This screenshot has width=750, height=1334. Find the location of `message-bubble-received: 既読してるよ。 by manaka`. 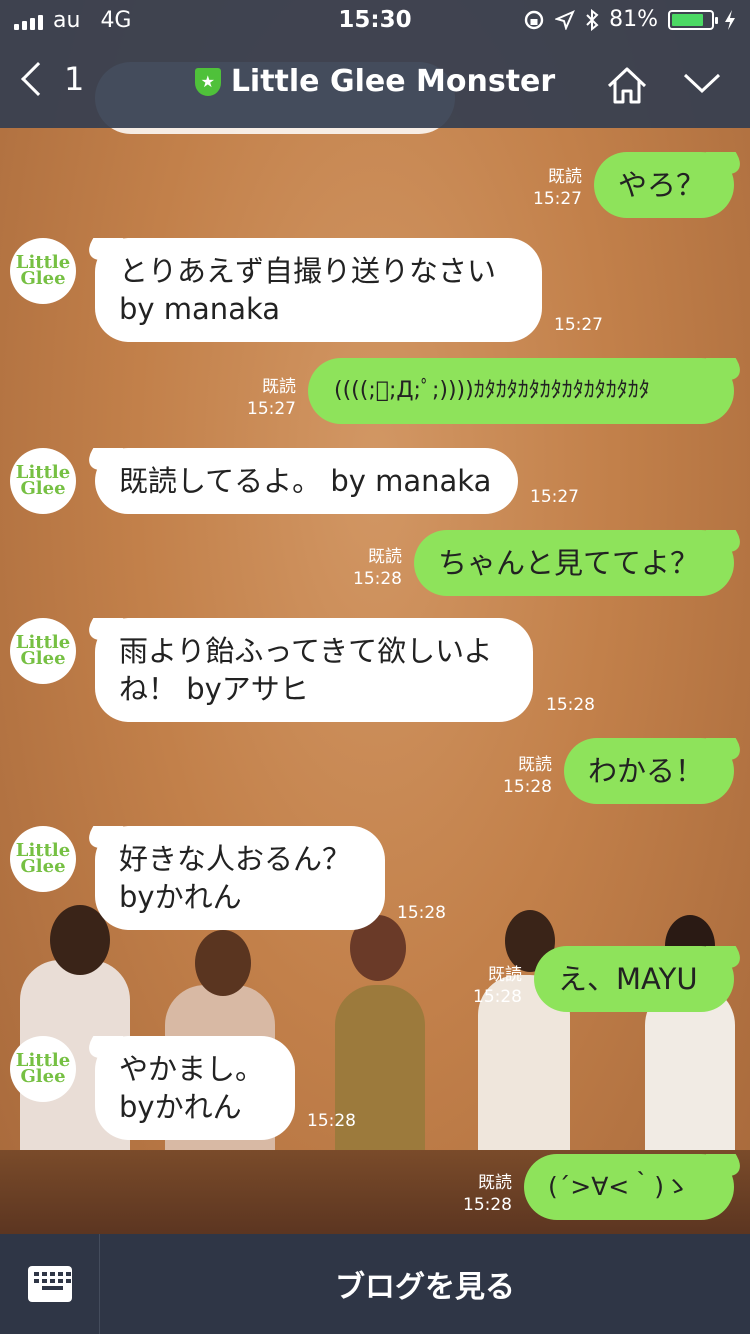

message-bubble-received: 既読してるよ。 by manaka is located at coordinates (306, 481).